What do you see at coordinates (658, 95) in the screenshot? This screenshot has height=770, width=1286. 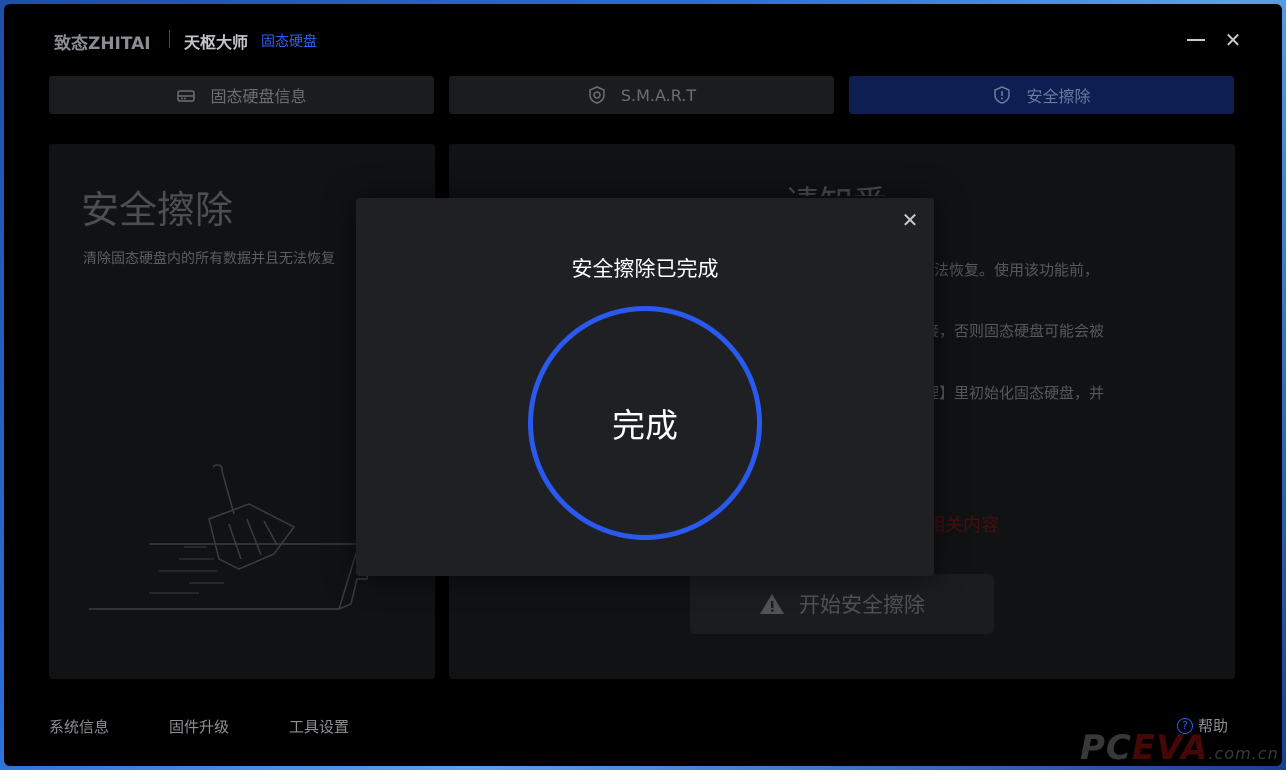 I see `tab-label: S.M.A.R.T` at bounding box center [658, 95].